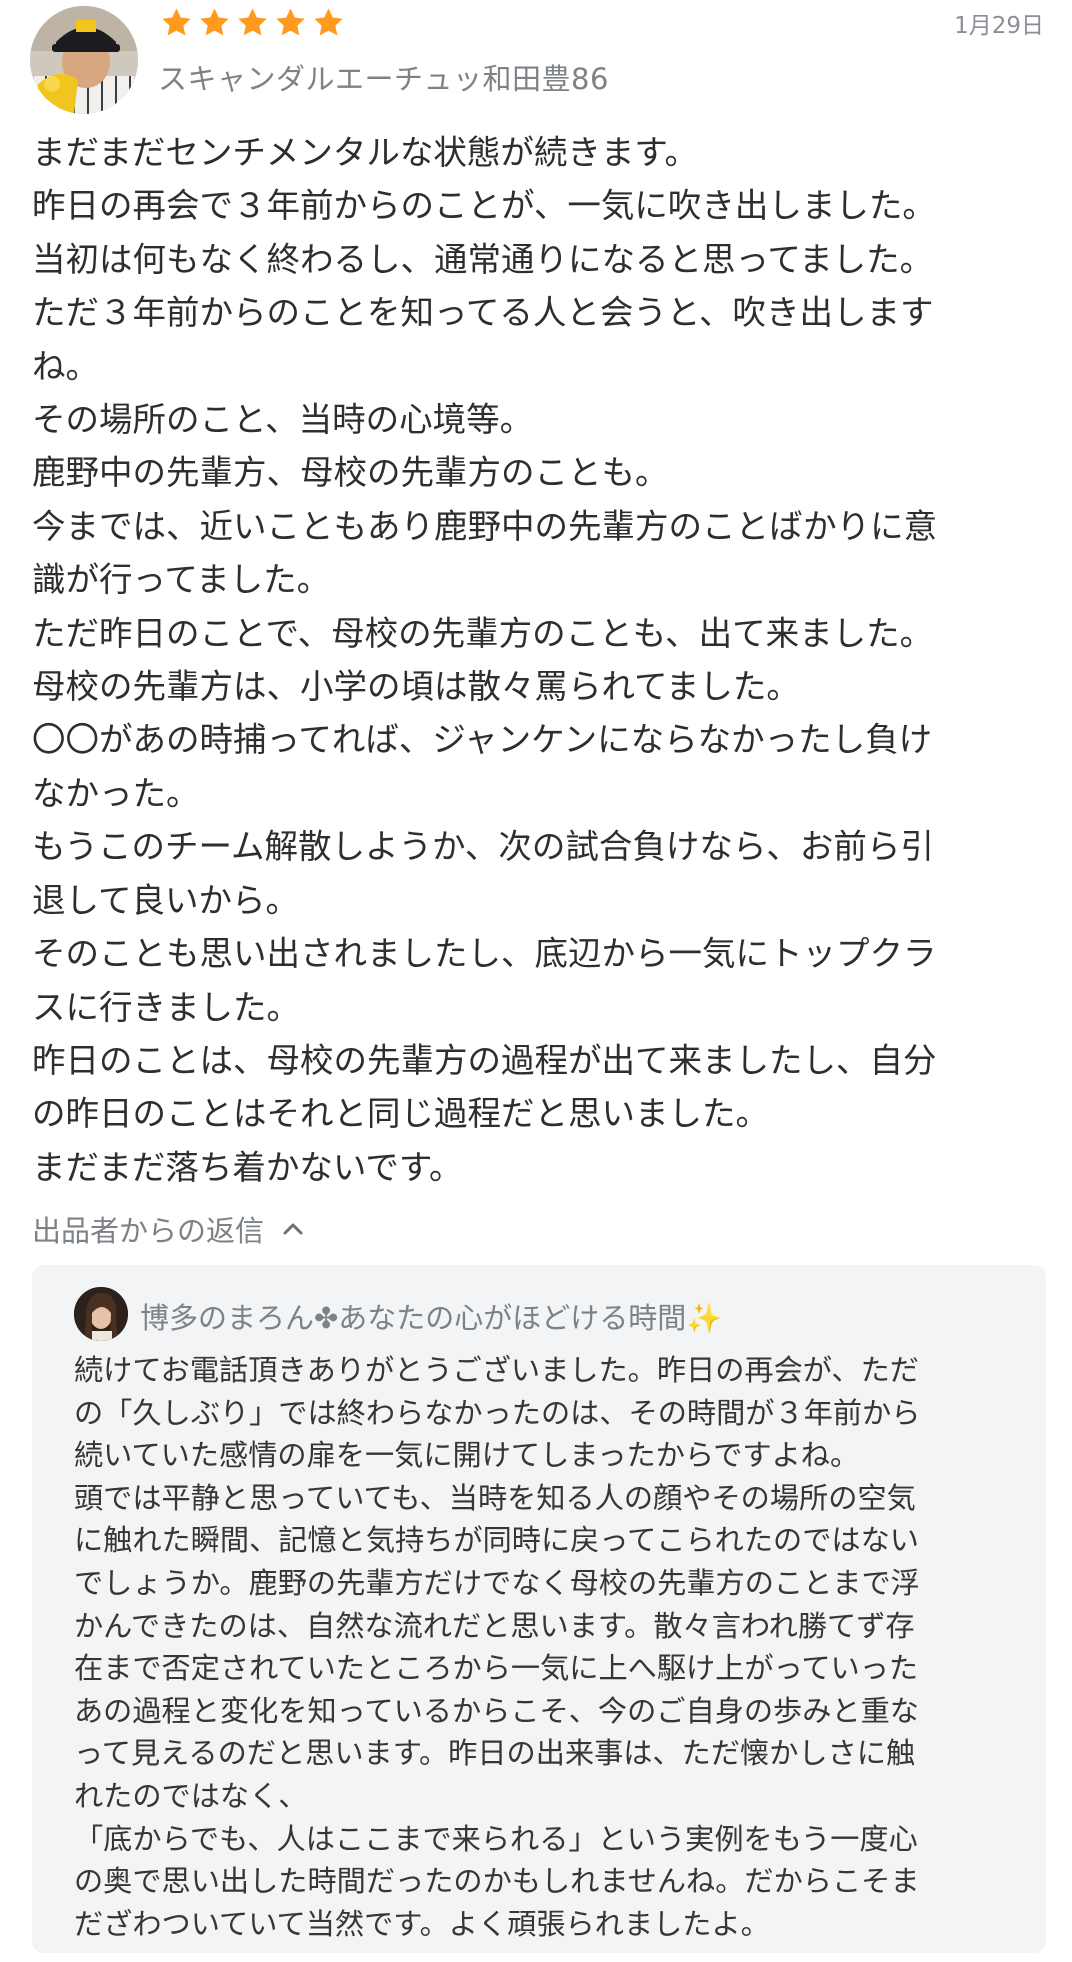  Describe the element at coordinates (484, 1060) in the screenshot. I see `review-line: 昨日のことは、母校の先輩方の過程が出て来ましたし、自分` at that location.